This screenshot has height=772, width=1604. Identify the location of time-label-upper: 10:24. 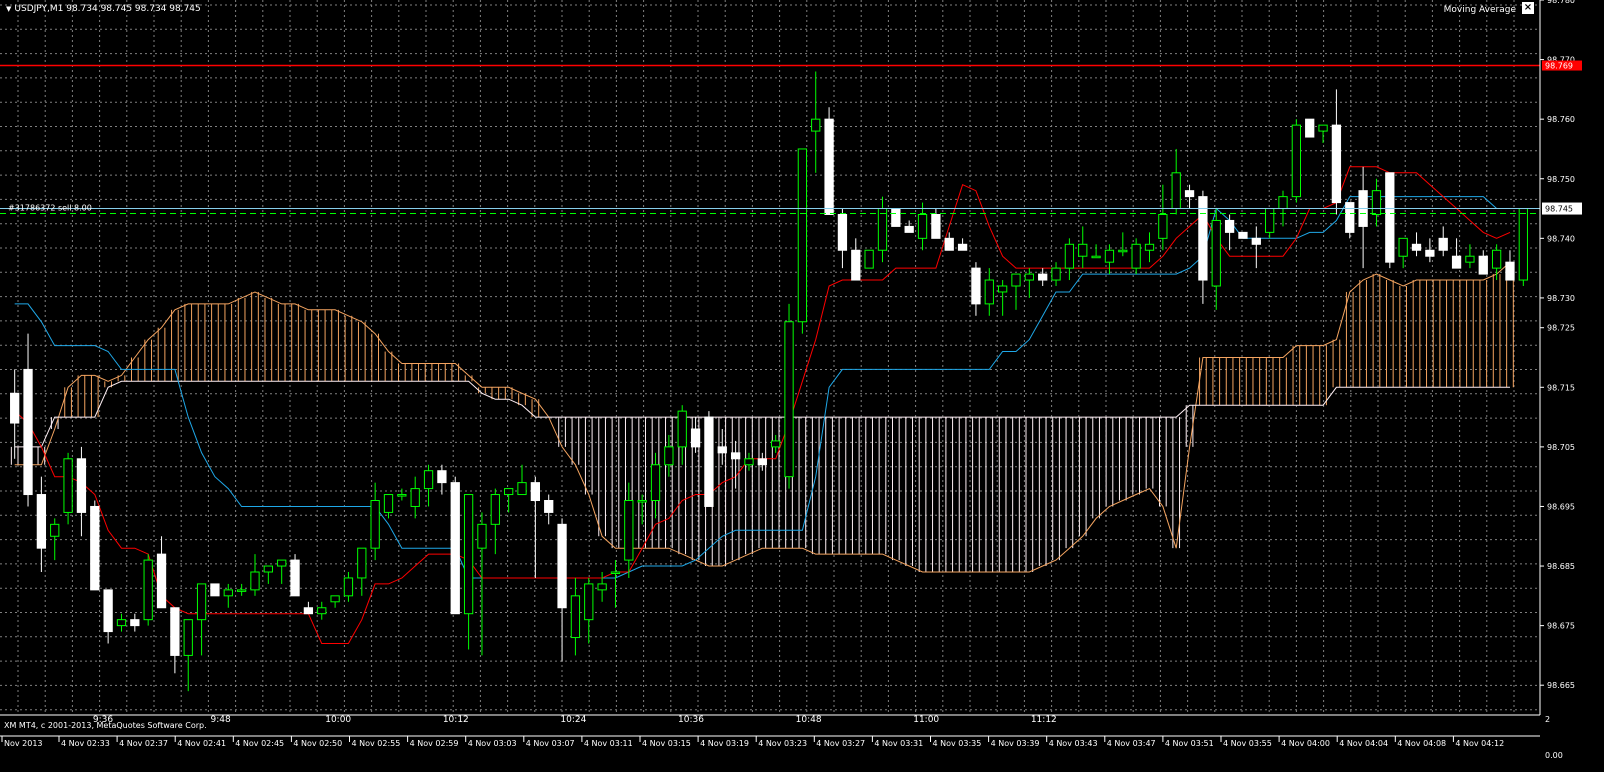
(573, 720).